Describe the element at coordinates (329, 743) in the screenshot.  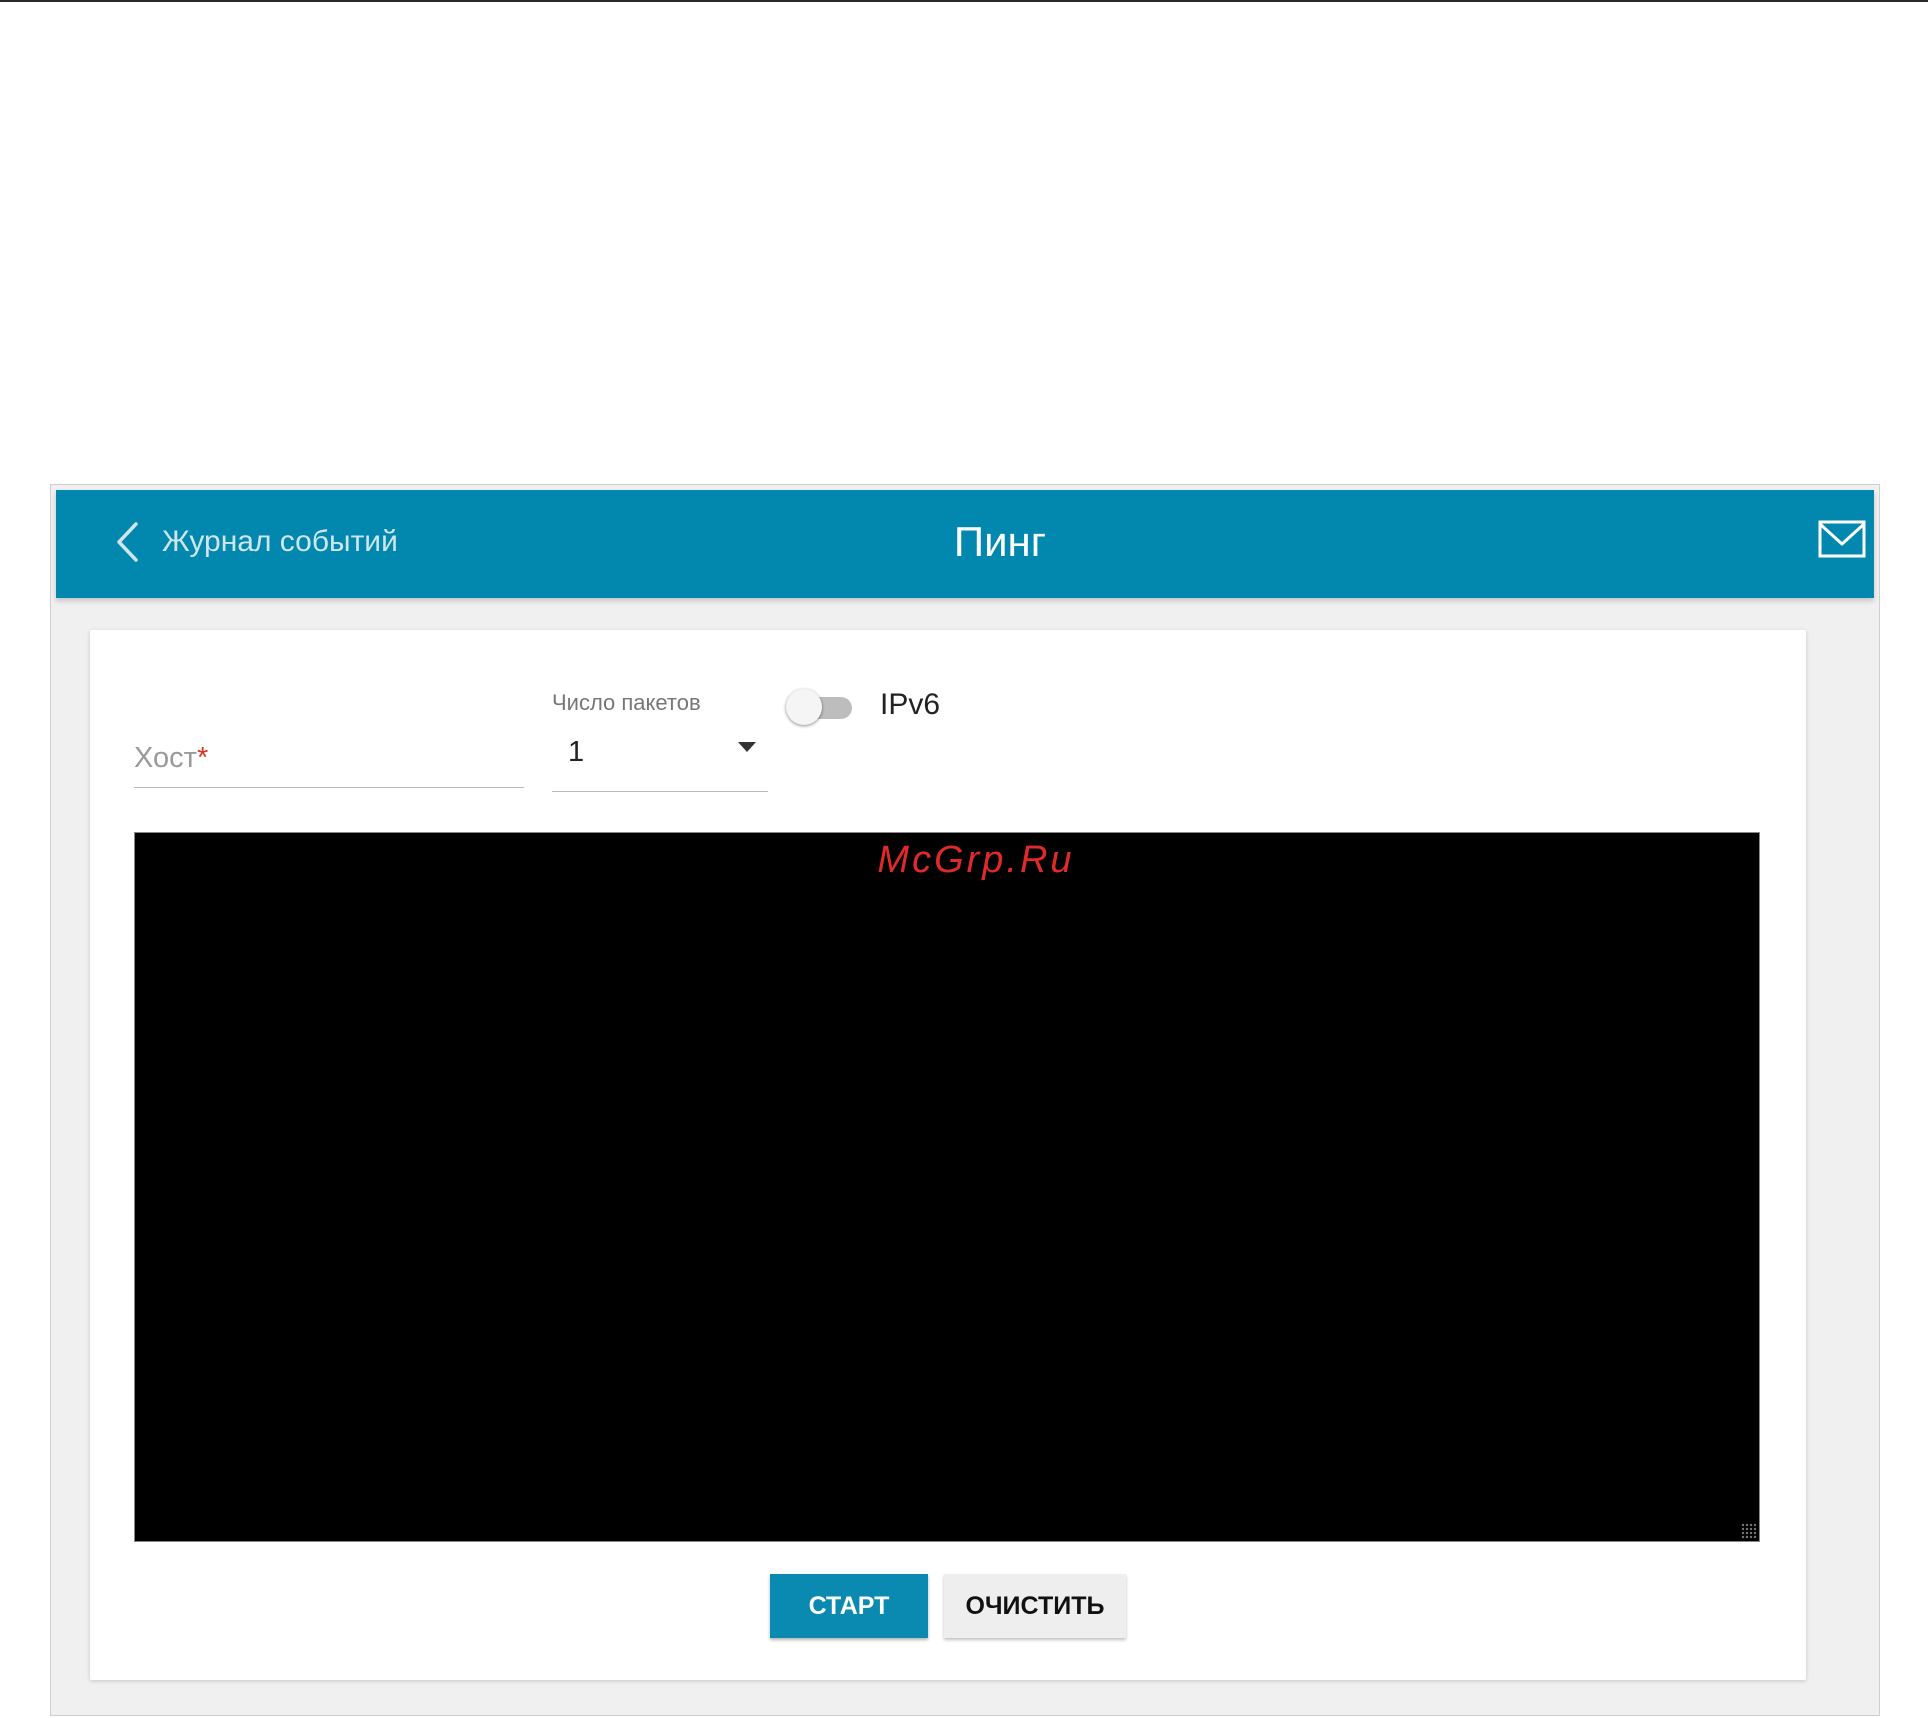
I see `host-input: Хост*` at that location.